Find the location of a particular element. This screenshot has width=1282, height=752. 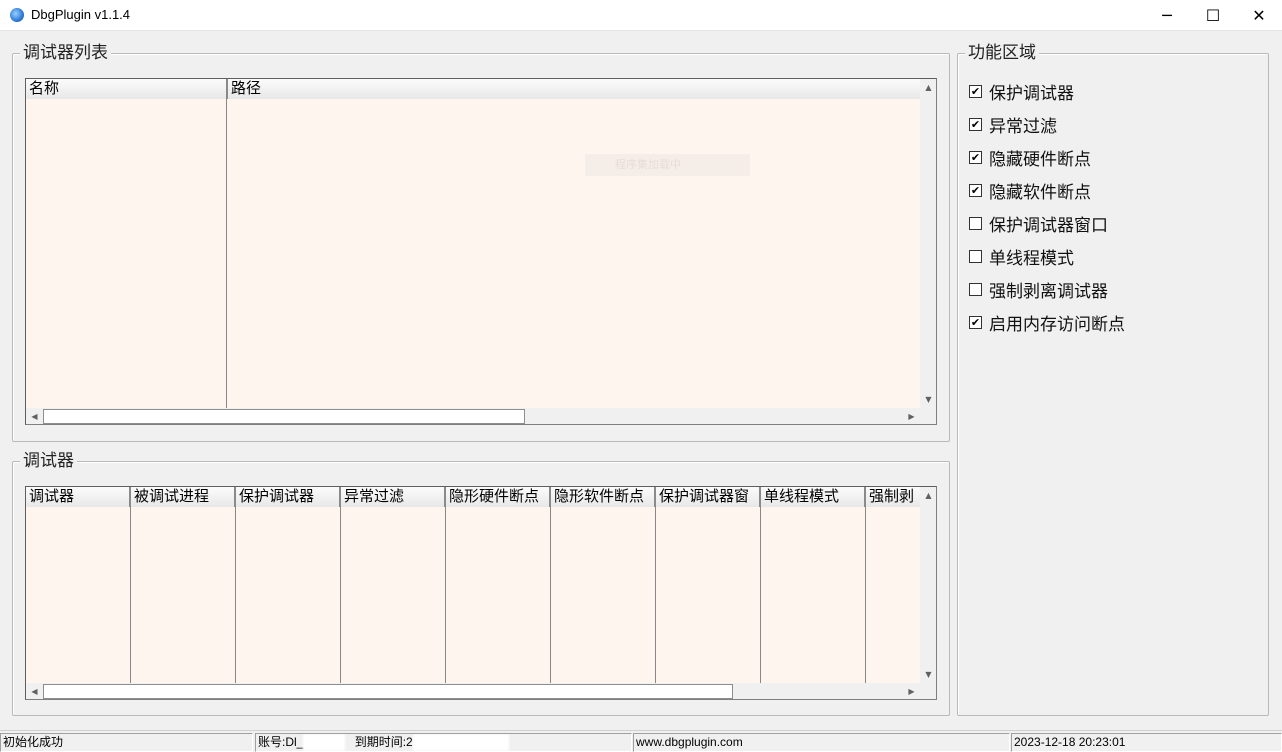

column-header-force-detach: 强制剥 is located at coordinates (893, 497).